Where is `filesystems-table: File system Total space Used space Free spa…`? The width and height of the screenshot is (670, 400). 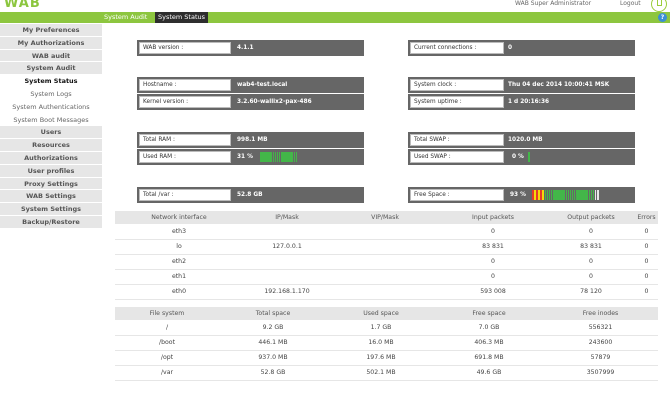 filesystems-table: File system Total space Used space Free spa… is located at coordinates (386, 344).